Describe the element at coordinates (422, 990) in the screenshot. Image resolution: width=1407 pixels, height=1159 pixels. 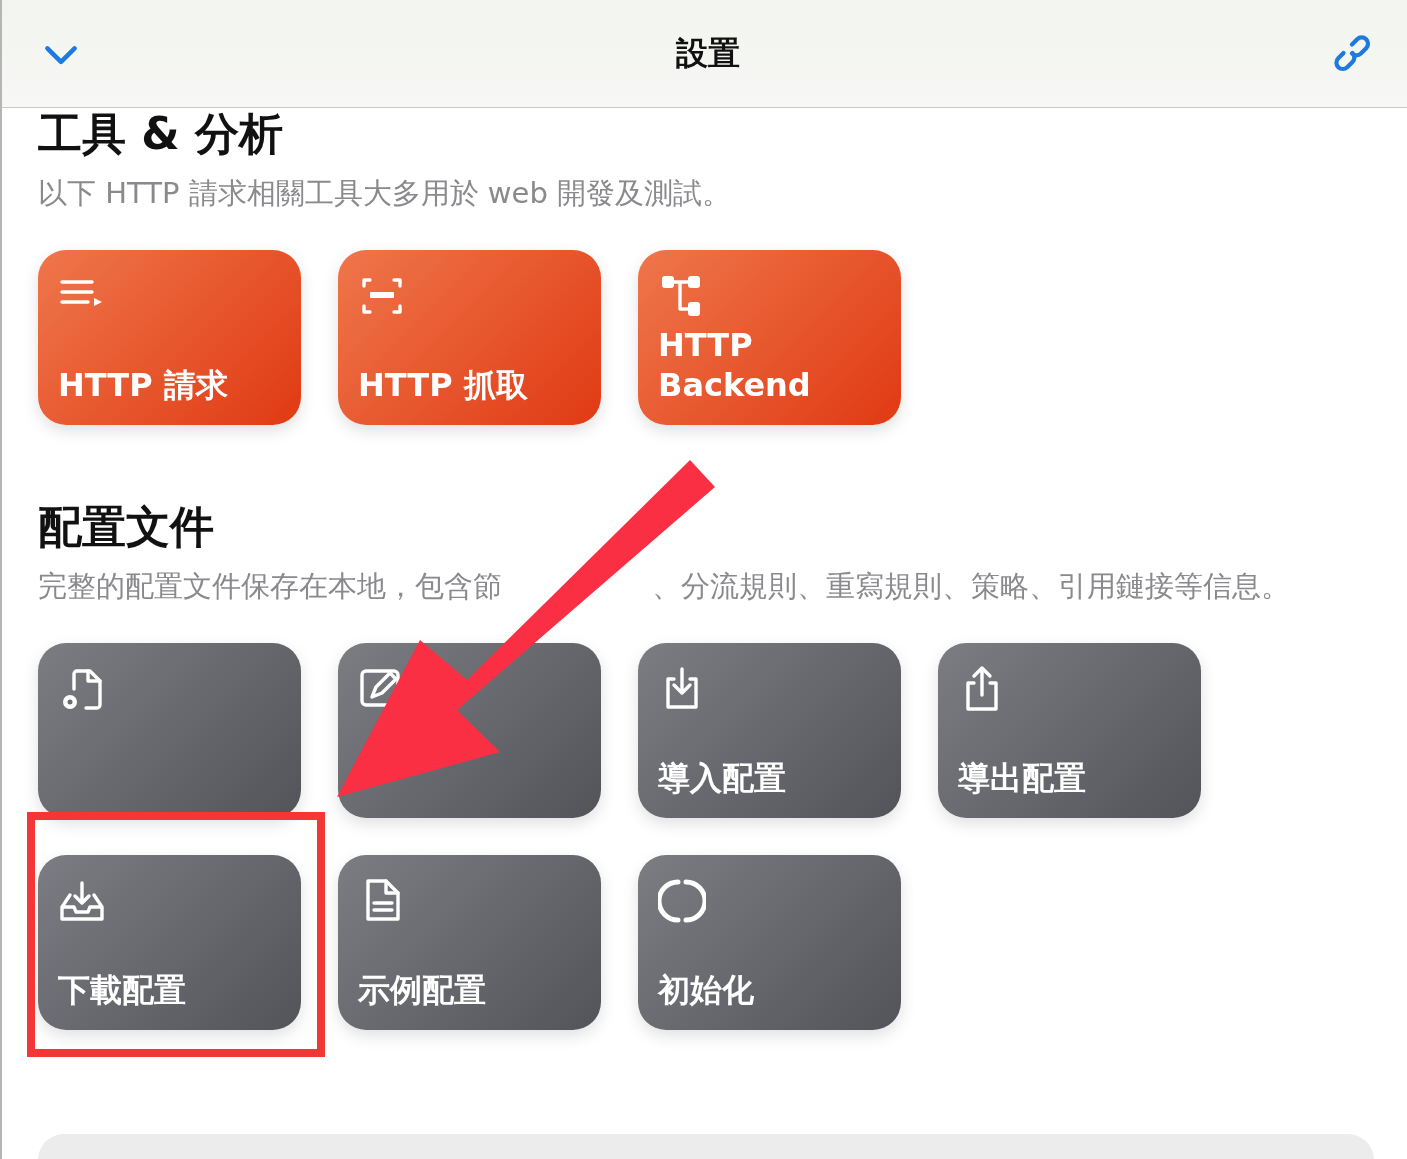
I see `tile-label: 示例配置` at that location.